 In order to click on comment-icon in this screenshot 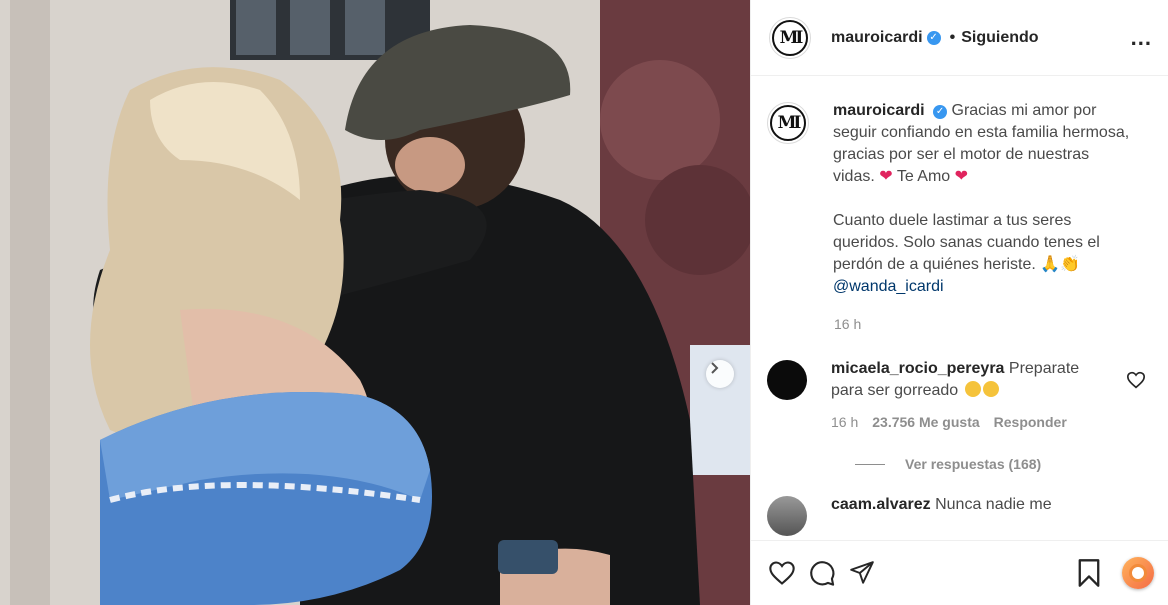, I will do `click(822, 573)`.